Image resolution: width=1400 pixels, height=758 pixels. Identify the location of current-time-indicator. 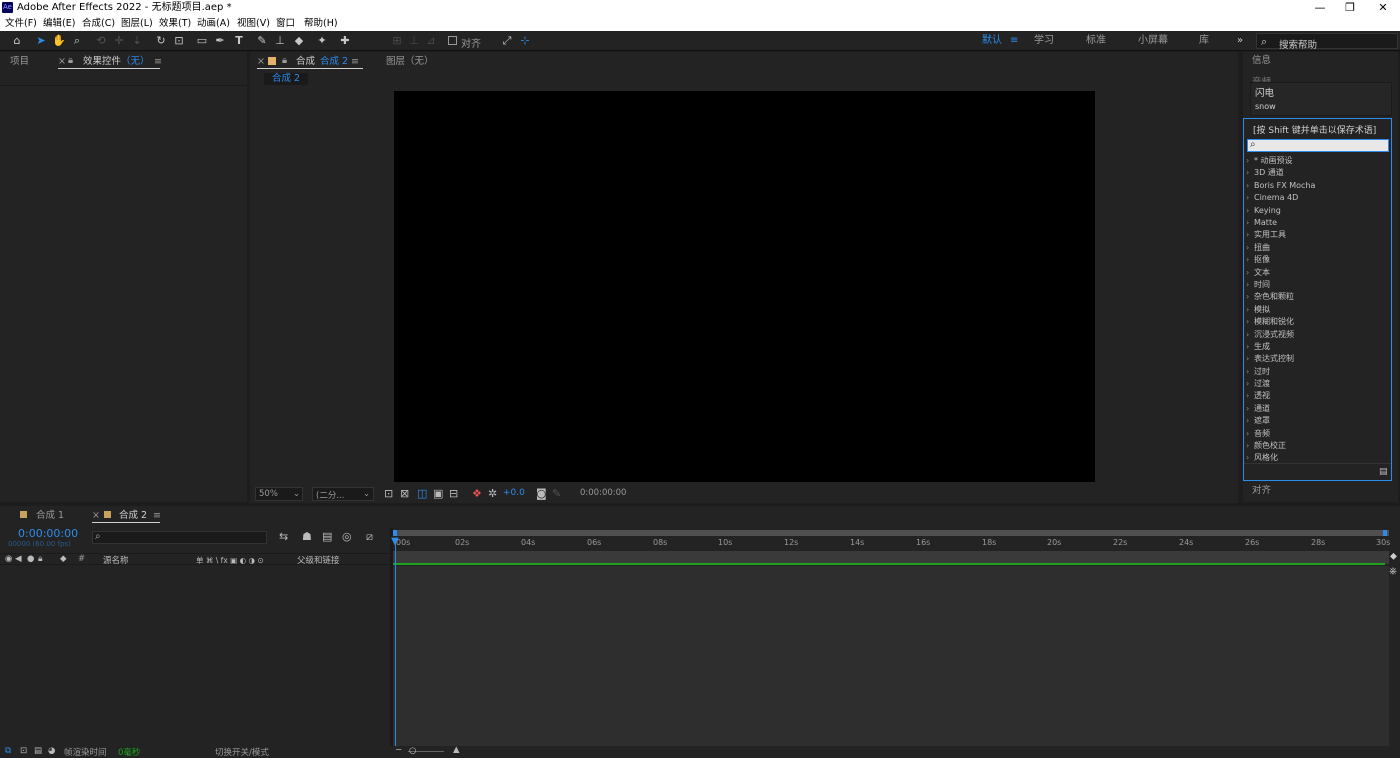
(395, 643).